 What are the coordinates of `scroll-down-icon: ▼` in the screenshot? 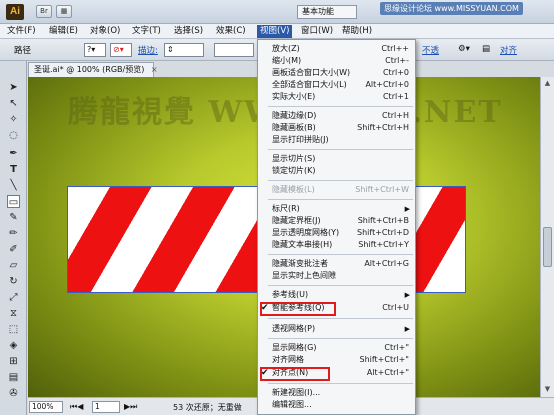 It's located at (547, 389).